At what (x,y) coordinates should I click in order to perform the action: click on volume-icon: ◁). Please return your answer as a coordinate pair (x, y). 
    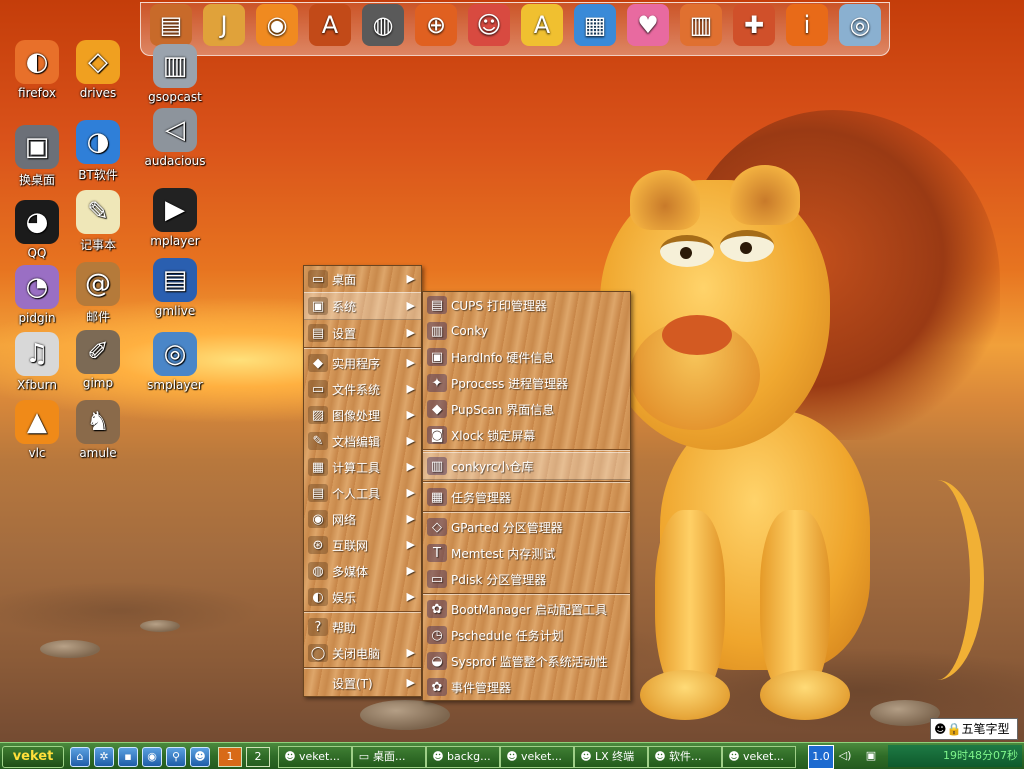
    Looking at the image, I should click on (845, 756).